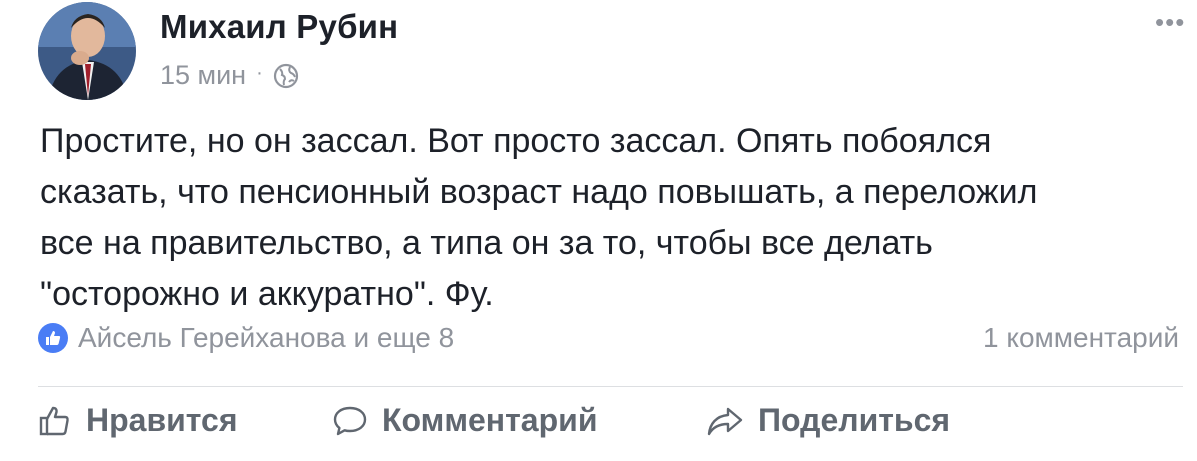  I want to click on post-time: 15 мин, so click(203, 75).